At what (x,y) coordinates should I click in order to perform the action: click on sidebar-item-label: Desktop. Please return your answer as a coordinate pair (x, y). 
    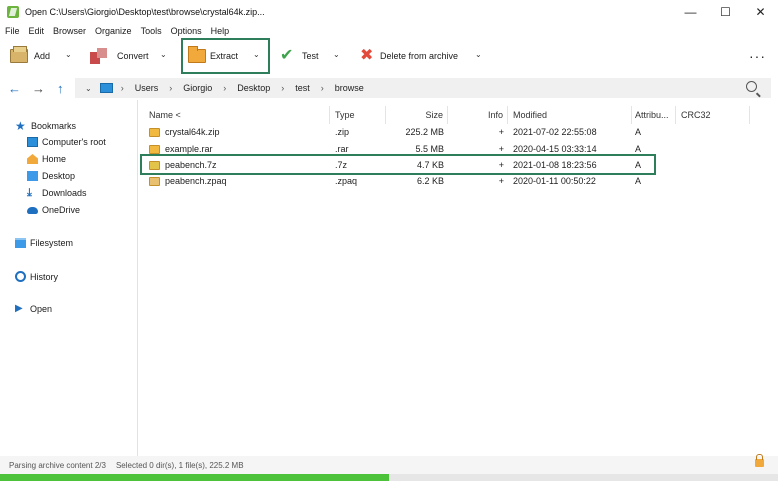
    Looking at the image, I should click on (59, 176).